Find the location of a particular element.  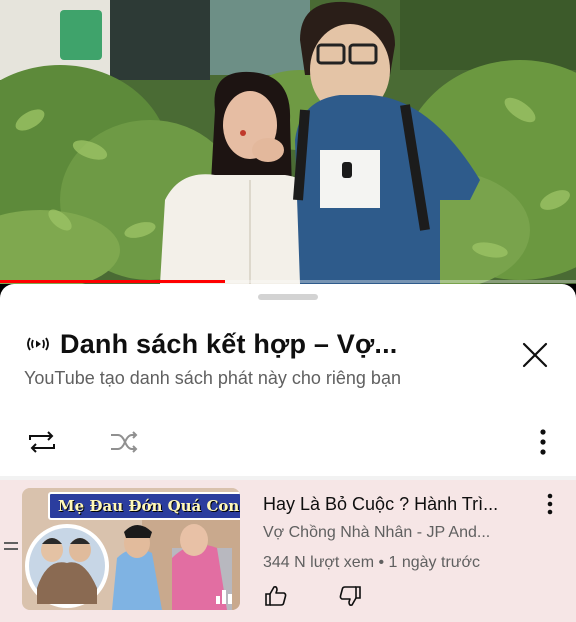

thumbs-up-icon is located at coordinates (276, 596).